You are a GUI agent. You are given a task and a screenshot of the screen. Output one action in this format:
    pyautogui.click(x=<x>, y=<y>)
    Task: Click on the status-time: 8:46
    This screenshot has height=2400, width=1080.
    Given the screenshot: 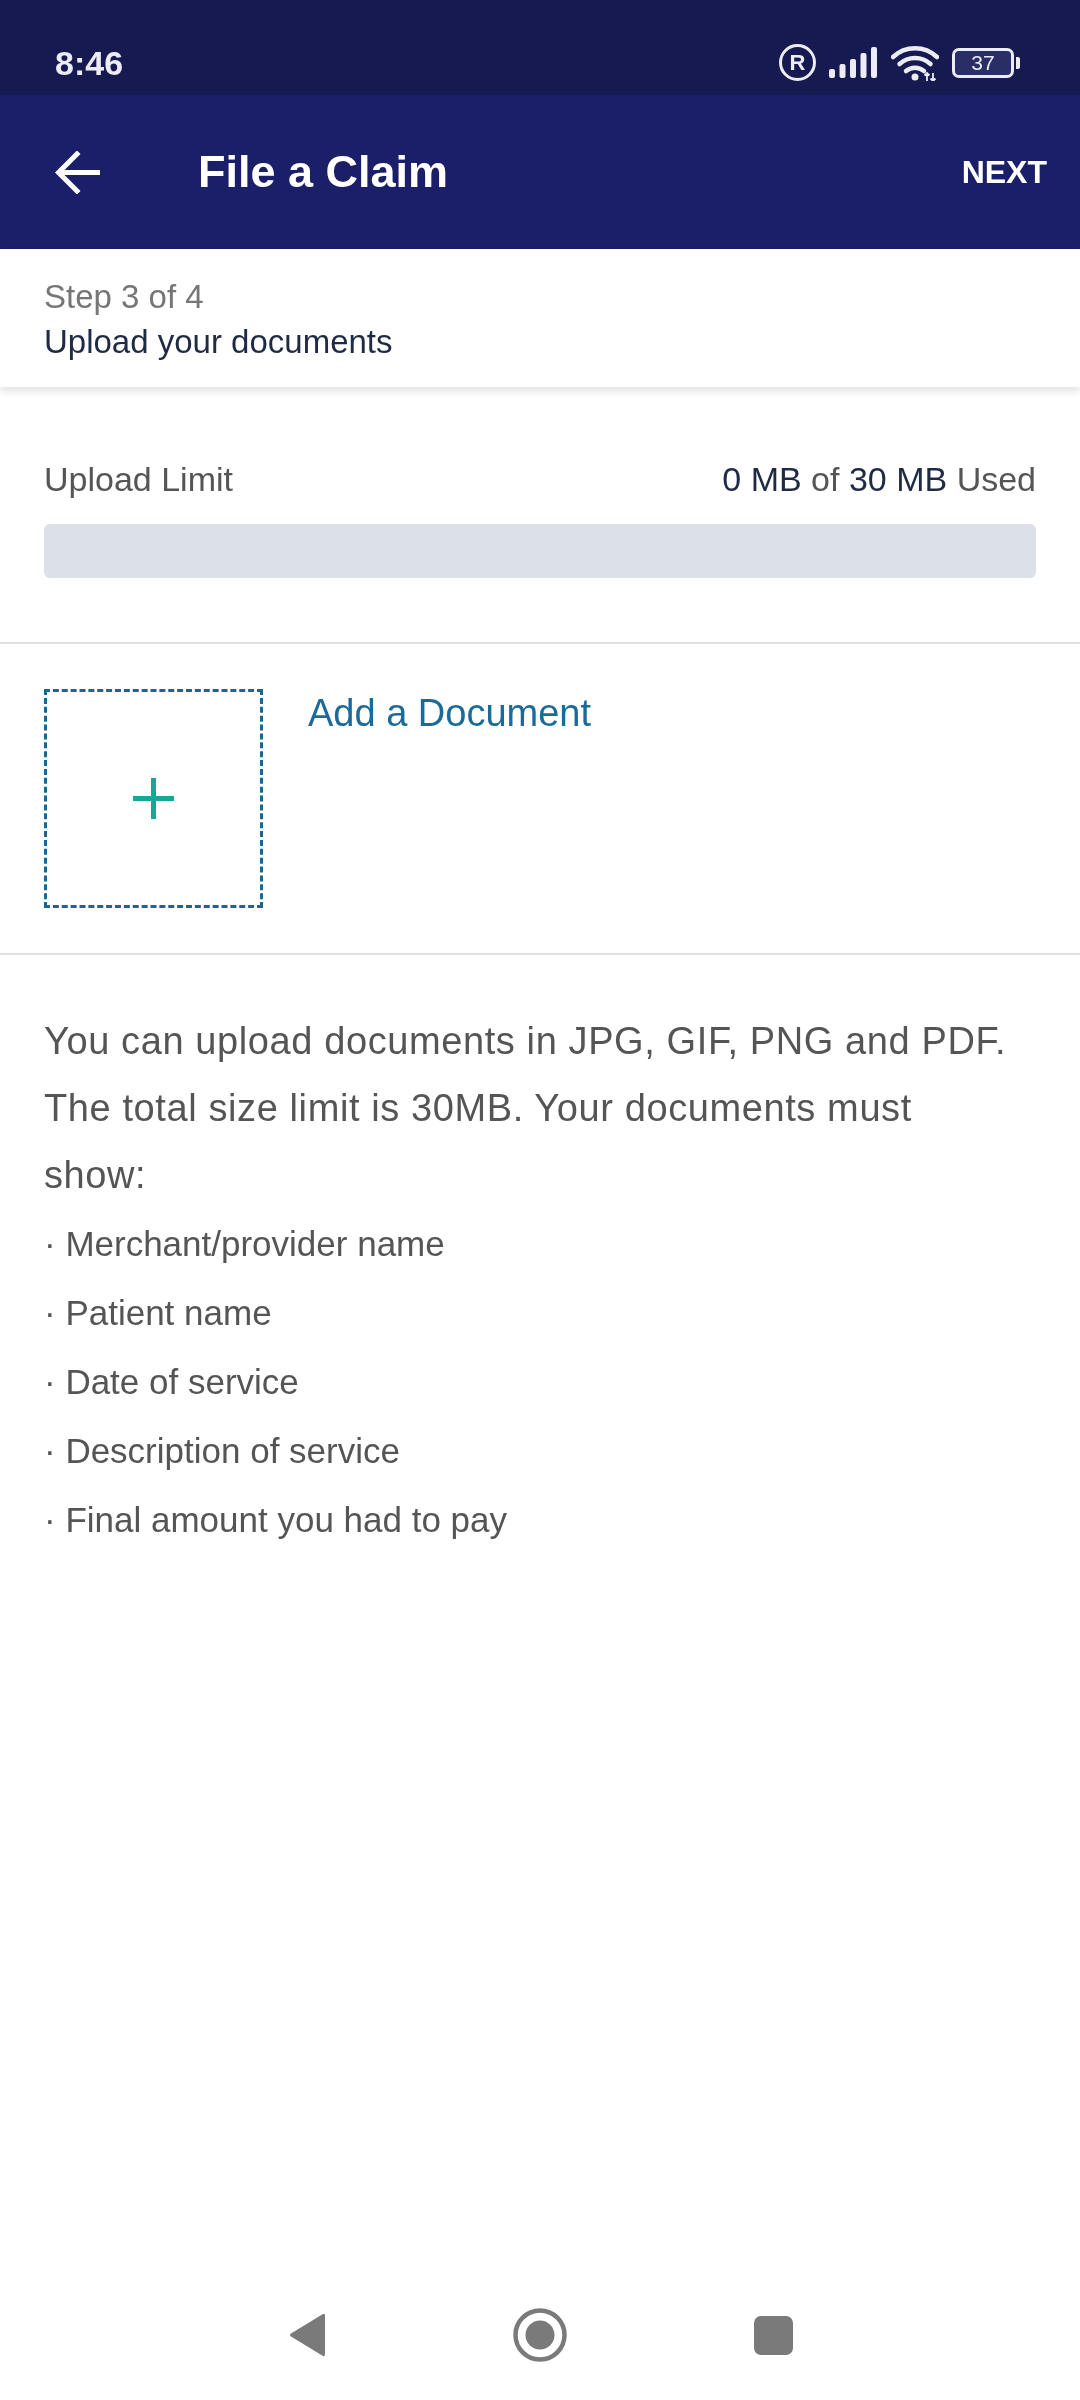 What is the action you would take?
    pyautogui.click(x=89, y=62)
    